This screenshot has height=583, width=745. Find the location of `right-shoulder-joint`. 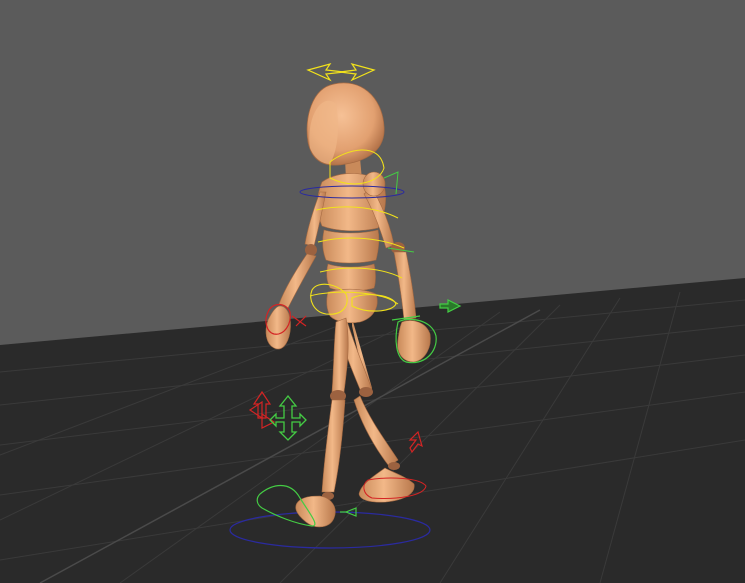

right-shoulder-joint is located at coordinates (374, 184).